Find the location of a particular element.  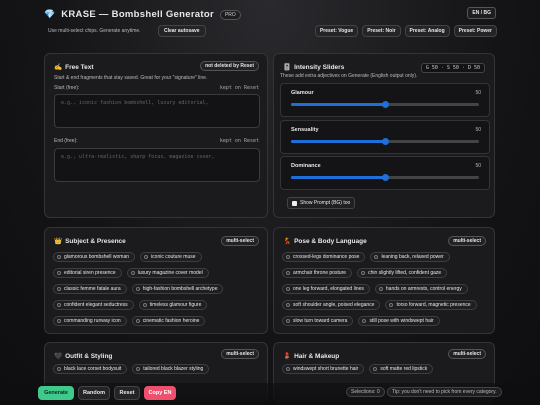

chip-label: one leg forward, elongated lines is located at coordinates (328, 289).